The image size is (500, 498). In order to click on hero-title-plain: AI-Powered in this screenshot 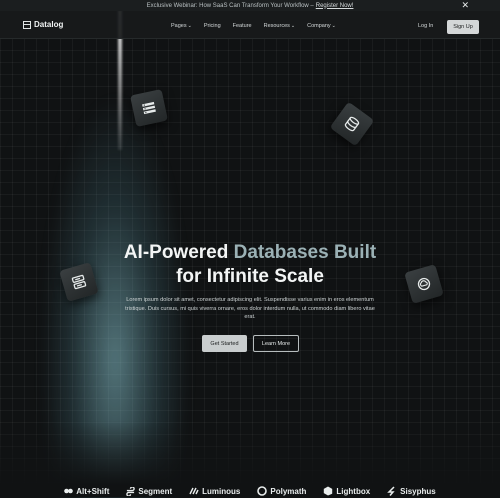, I will do `click(176, 252)`.